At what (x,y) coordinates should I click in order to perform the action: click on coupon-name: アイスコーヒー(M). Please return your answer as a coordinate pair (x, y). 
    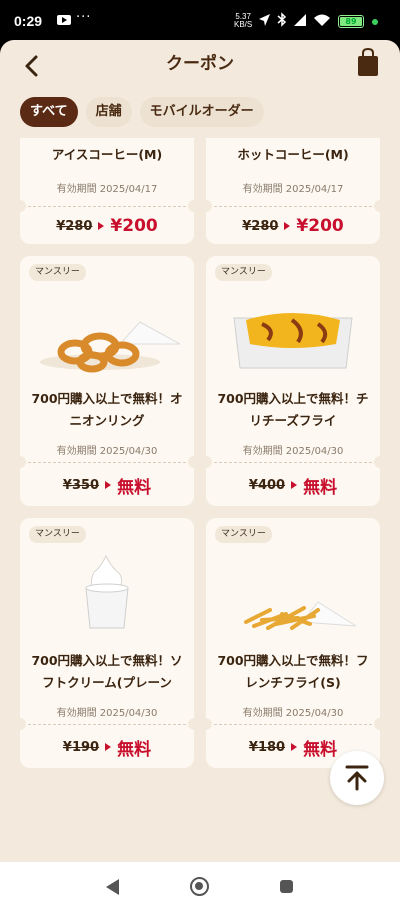
    Looking at the image, I should click on (107, 154).